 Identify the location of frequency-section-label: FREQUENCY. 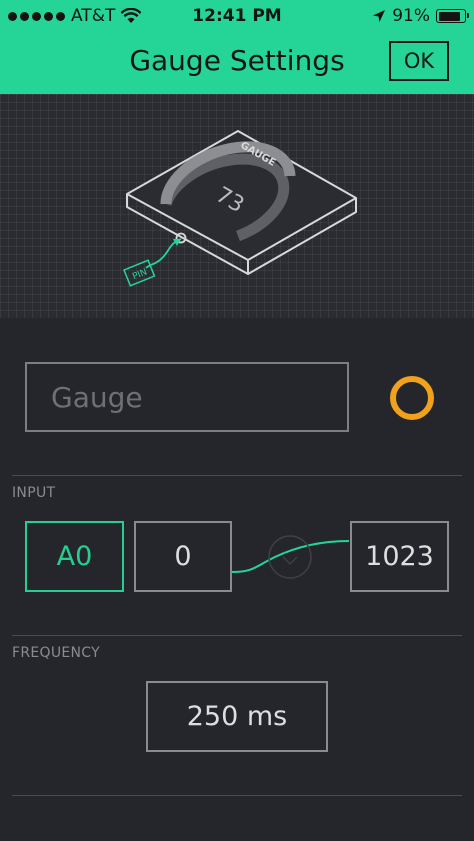
(56, 653).